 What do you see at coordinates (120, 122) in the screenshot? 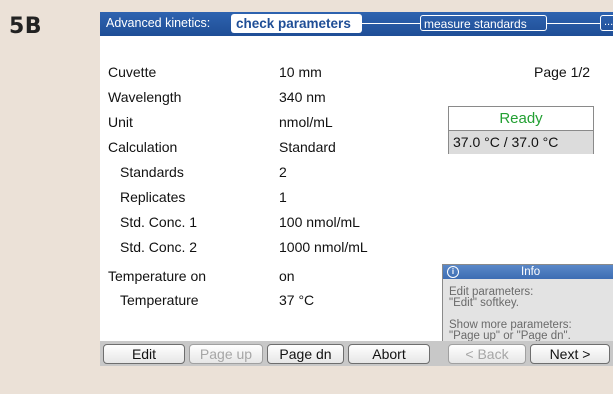
I see `param-label: Unit` at bounding box center [120, 122].